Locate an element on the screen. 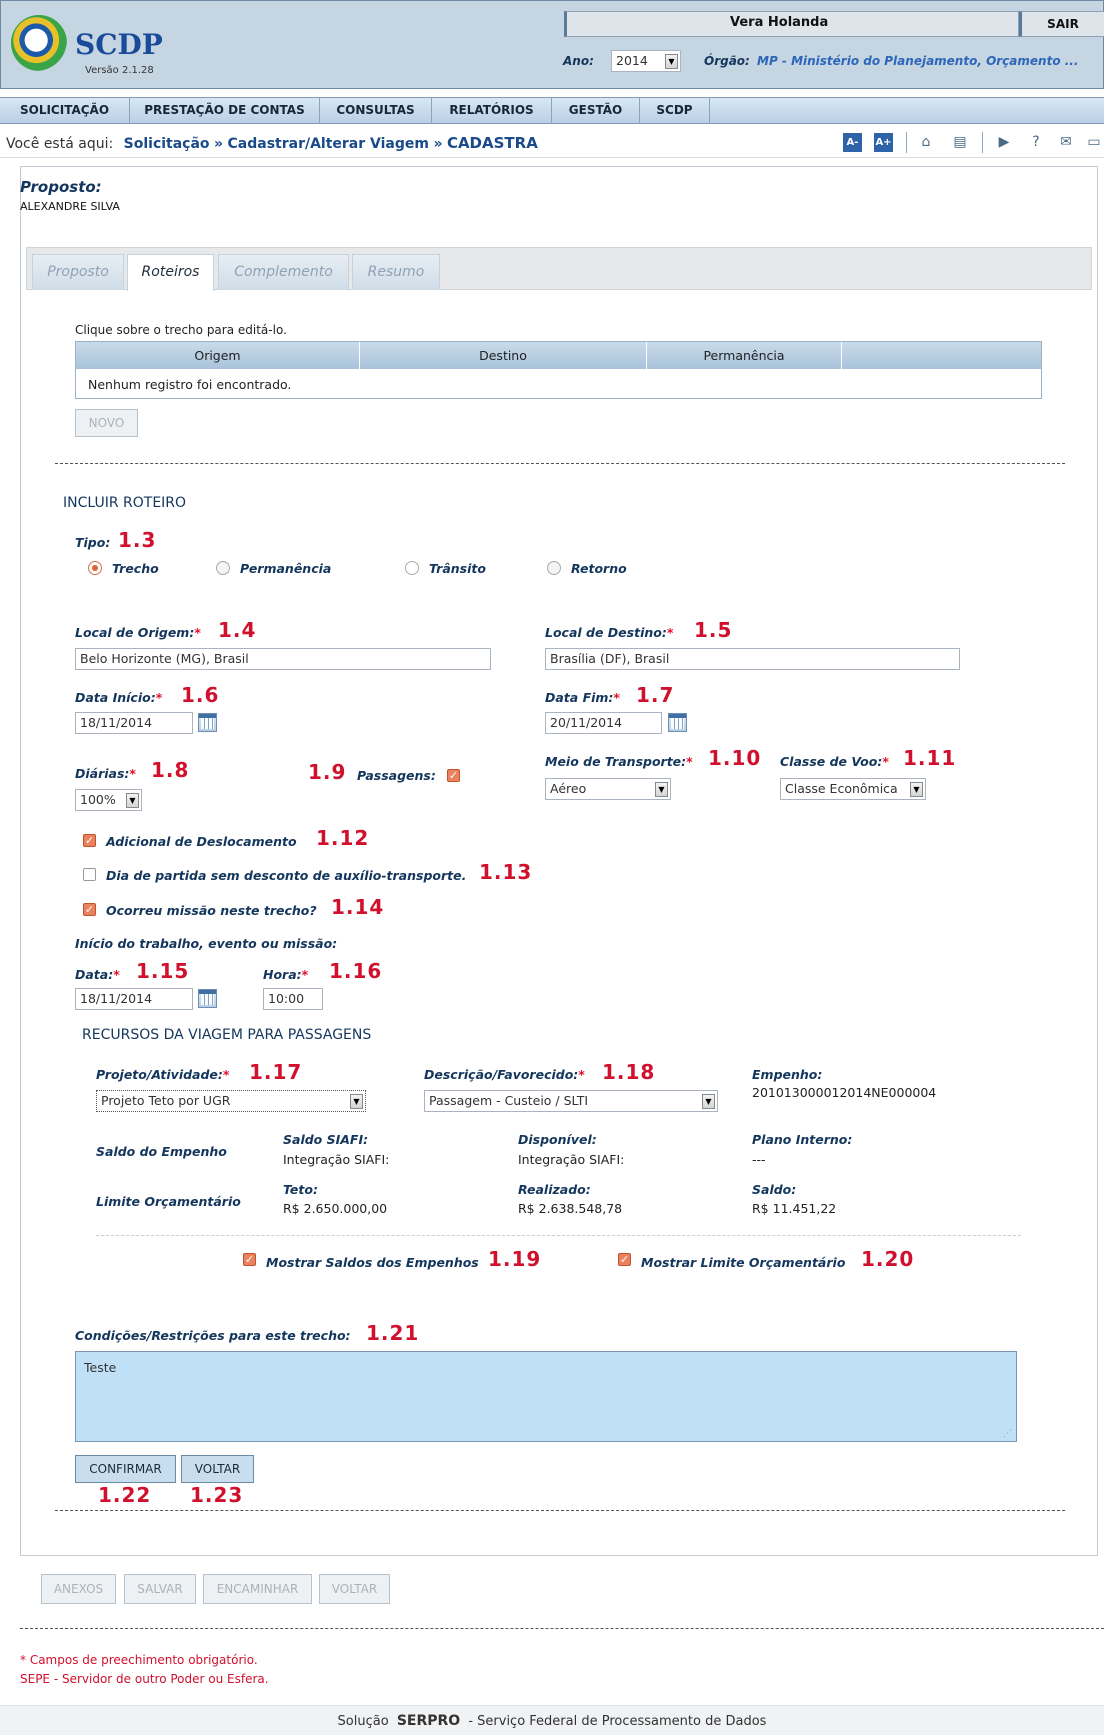 The height and width of the screenshot is (1735, 1104). passagens-checkbox: ✓ is located at coordinates (453, 775).